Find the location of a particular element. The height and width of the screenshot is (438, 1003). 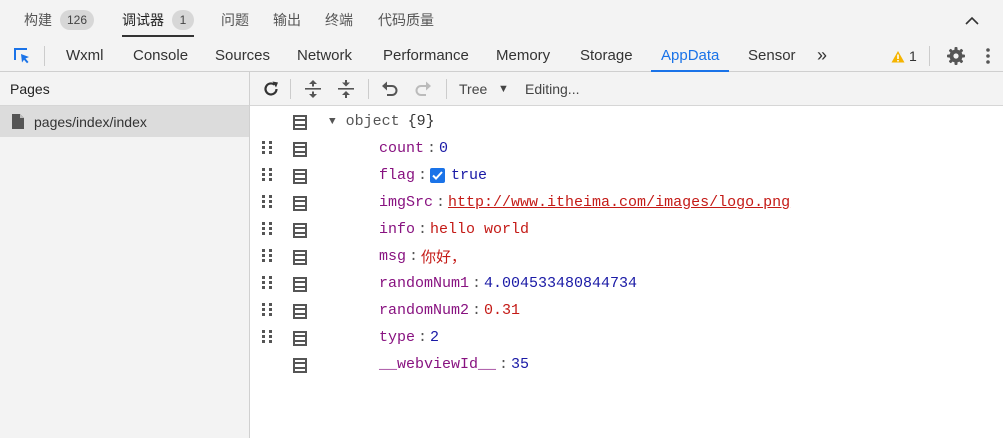

field-key: info is located at coordinates (397, 229).